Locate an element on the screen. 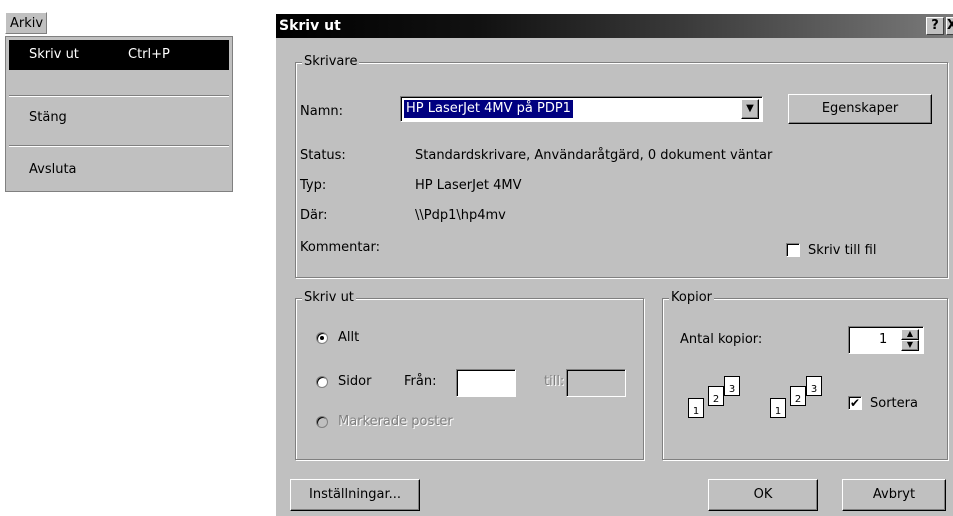  copies-count-input: 1 ▲ ▼ is located at coordinates (886, 340).